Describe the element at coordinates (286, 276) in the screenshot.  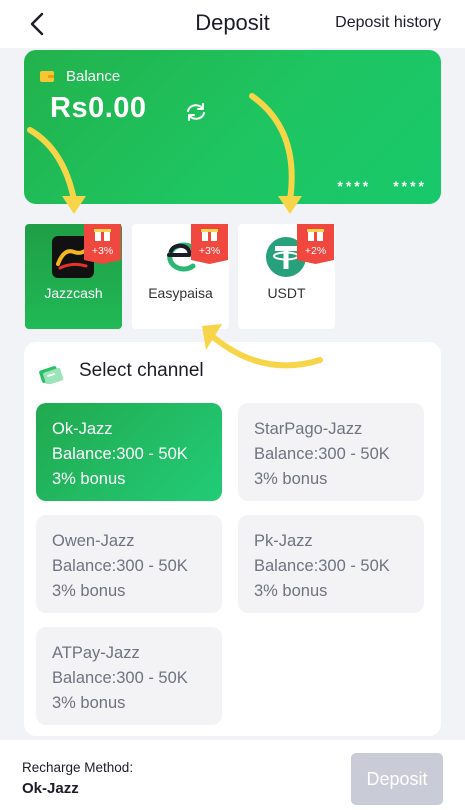
I see `method-usdt: USDT +2%` at that location.